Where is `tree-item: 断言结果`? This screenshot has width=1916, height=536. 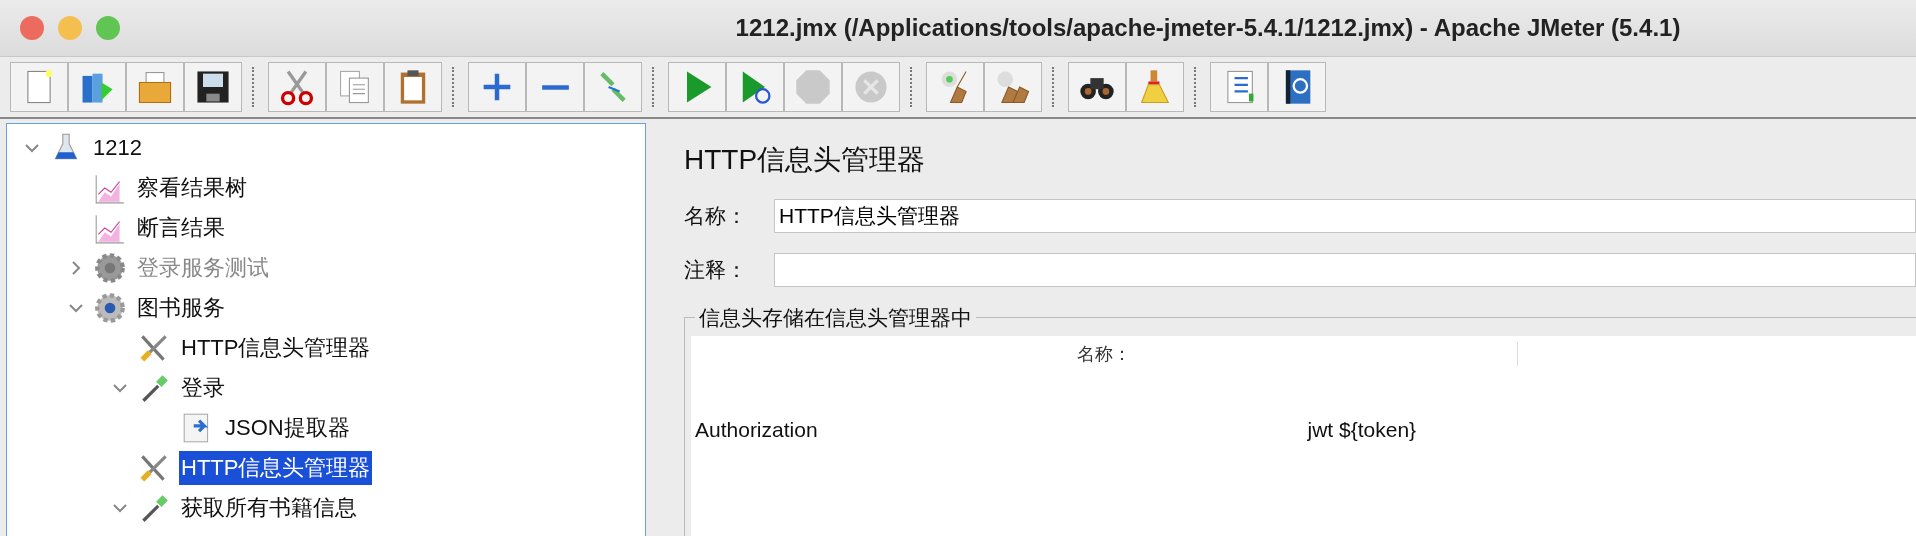
tree-item: 断言结果 is located at coordinates (181, 228).